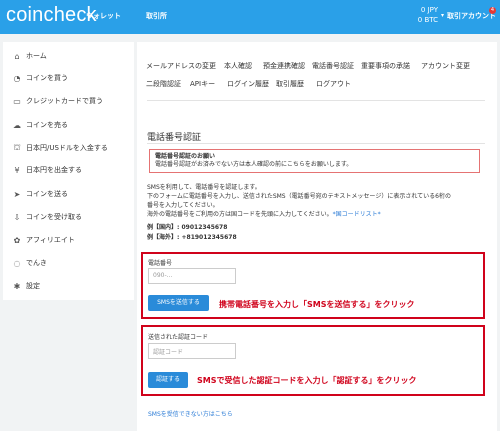 This screenshot has width=500, height=431. Describe the element at coordinates (385, 66) in the screenshot. I see `tab-important-terms: 重要事項の承諾` at that location.